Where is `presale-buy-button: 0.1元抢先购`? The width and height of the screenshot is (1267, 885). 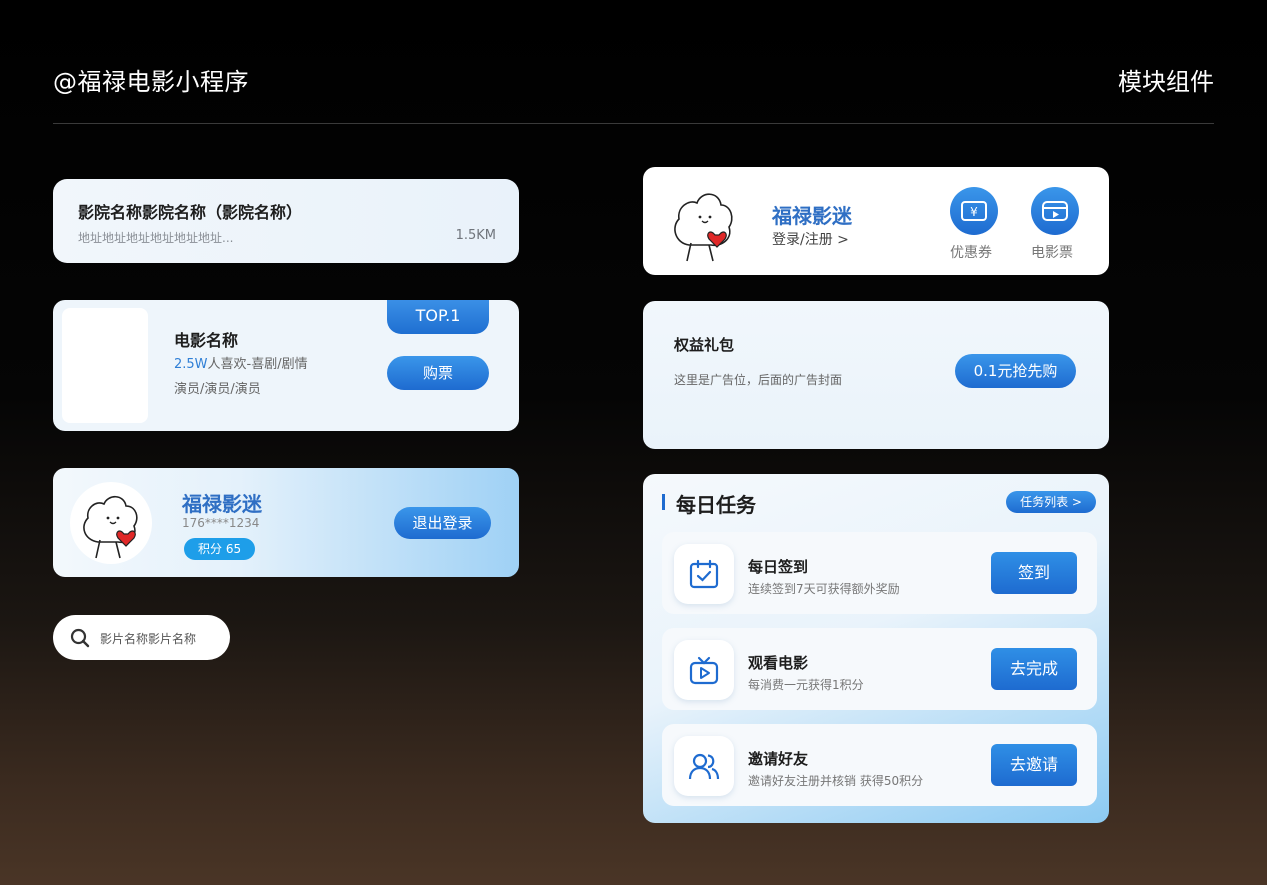
presale-buy-button: 0.1元抢先购 is located at coordinates (1015, 371).